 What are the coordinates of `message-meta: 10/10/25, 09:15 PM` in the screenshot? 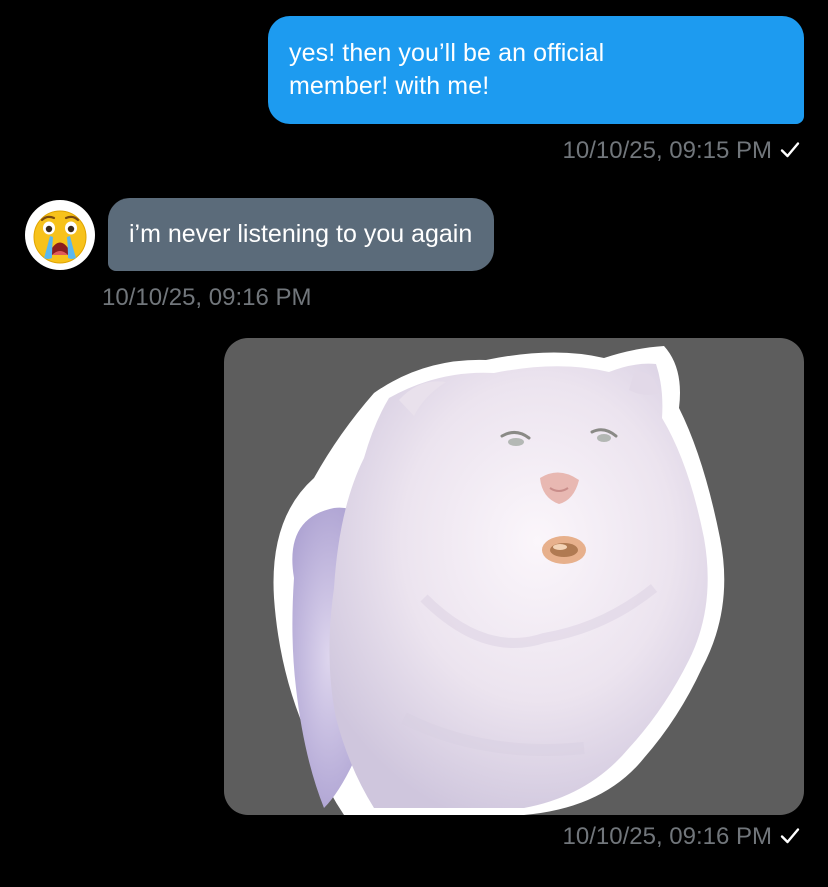 It's located at (681, 151).